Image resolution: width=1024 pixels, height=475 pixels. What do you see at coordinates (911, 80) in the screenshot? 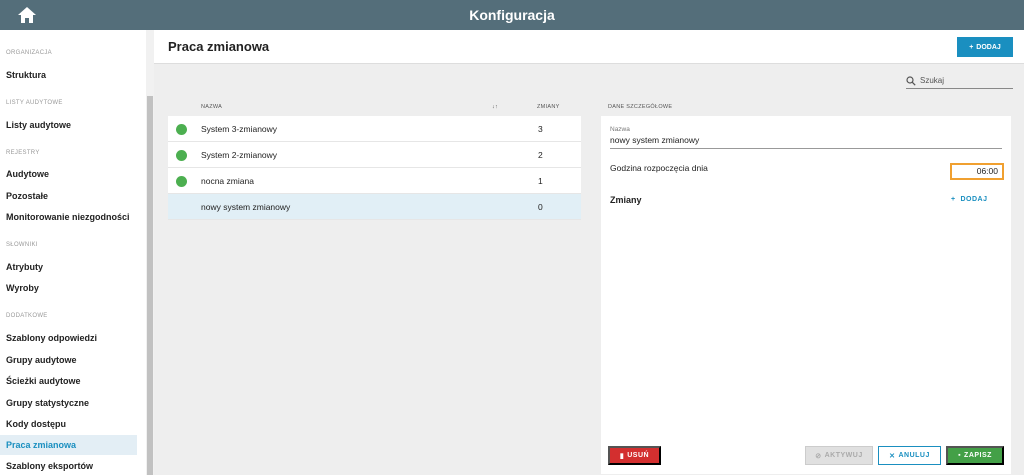
I see `search-icon` at bounding box center [911, 80].